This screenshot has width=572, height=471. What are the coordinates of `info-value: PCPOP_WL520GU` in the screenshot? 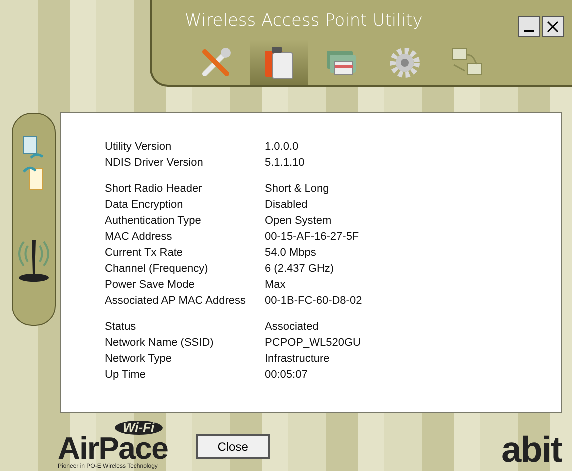 It's located at (313, 343).